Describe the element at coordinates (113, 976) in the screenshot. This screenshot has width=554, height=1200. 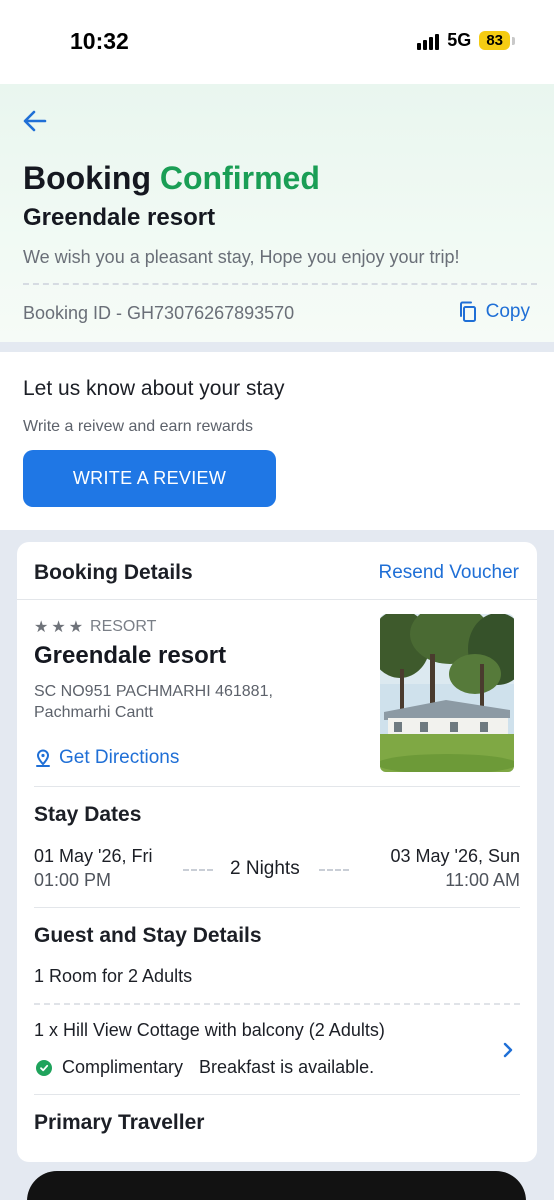
I see `room-guest-summary: 1 Room for 2 Adults` at that location.